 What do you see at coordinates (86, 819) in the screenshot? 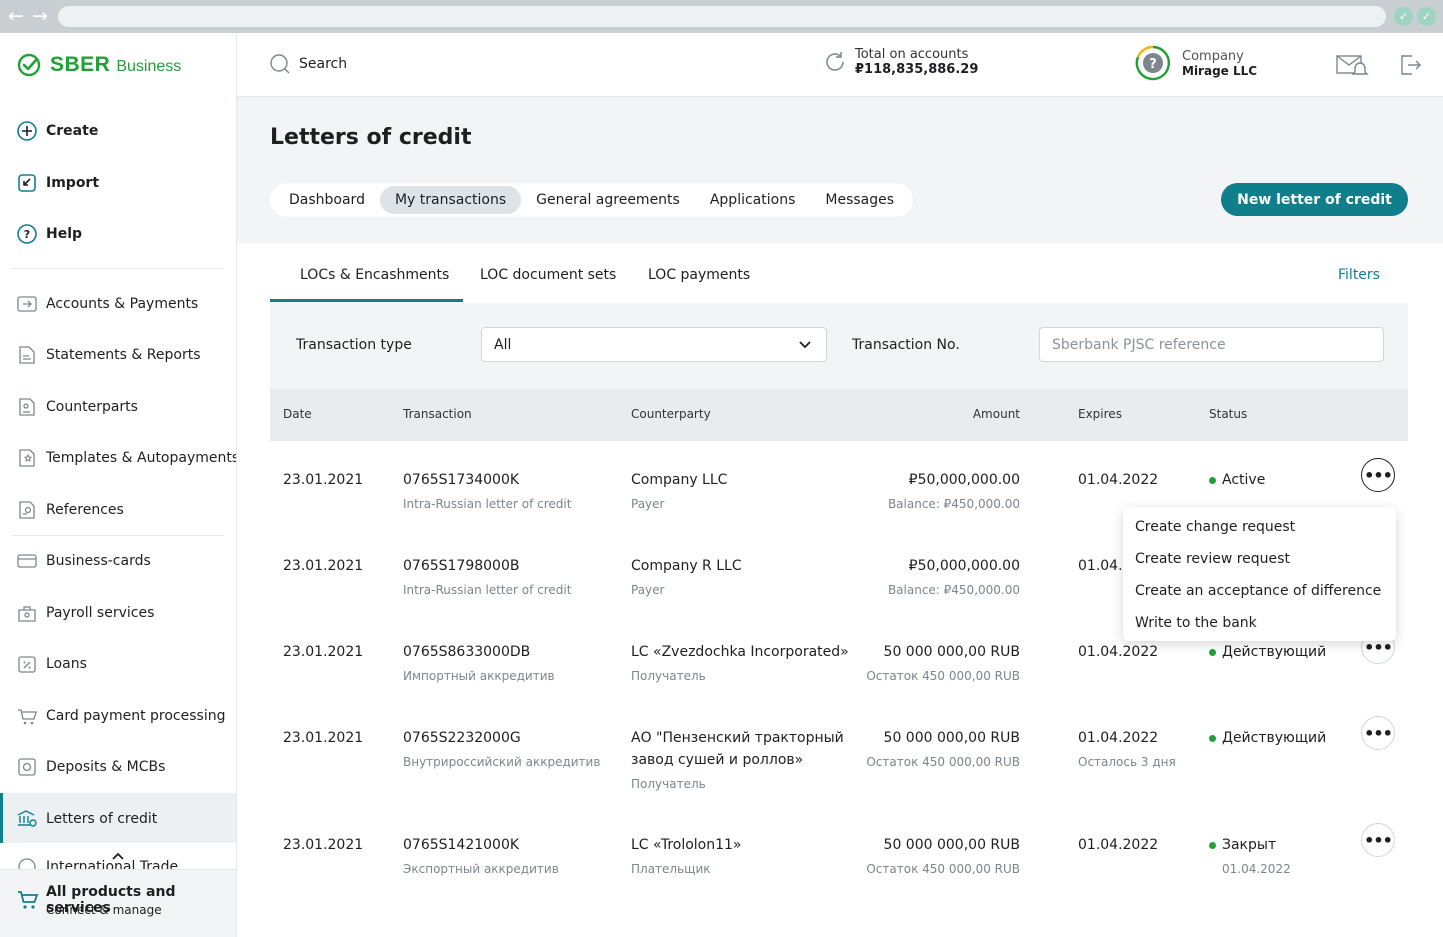
I see `sidebar-item-letters-of-credit: Letters of credit` at bounding box center [86, 819].